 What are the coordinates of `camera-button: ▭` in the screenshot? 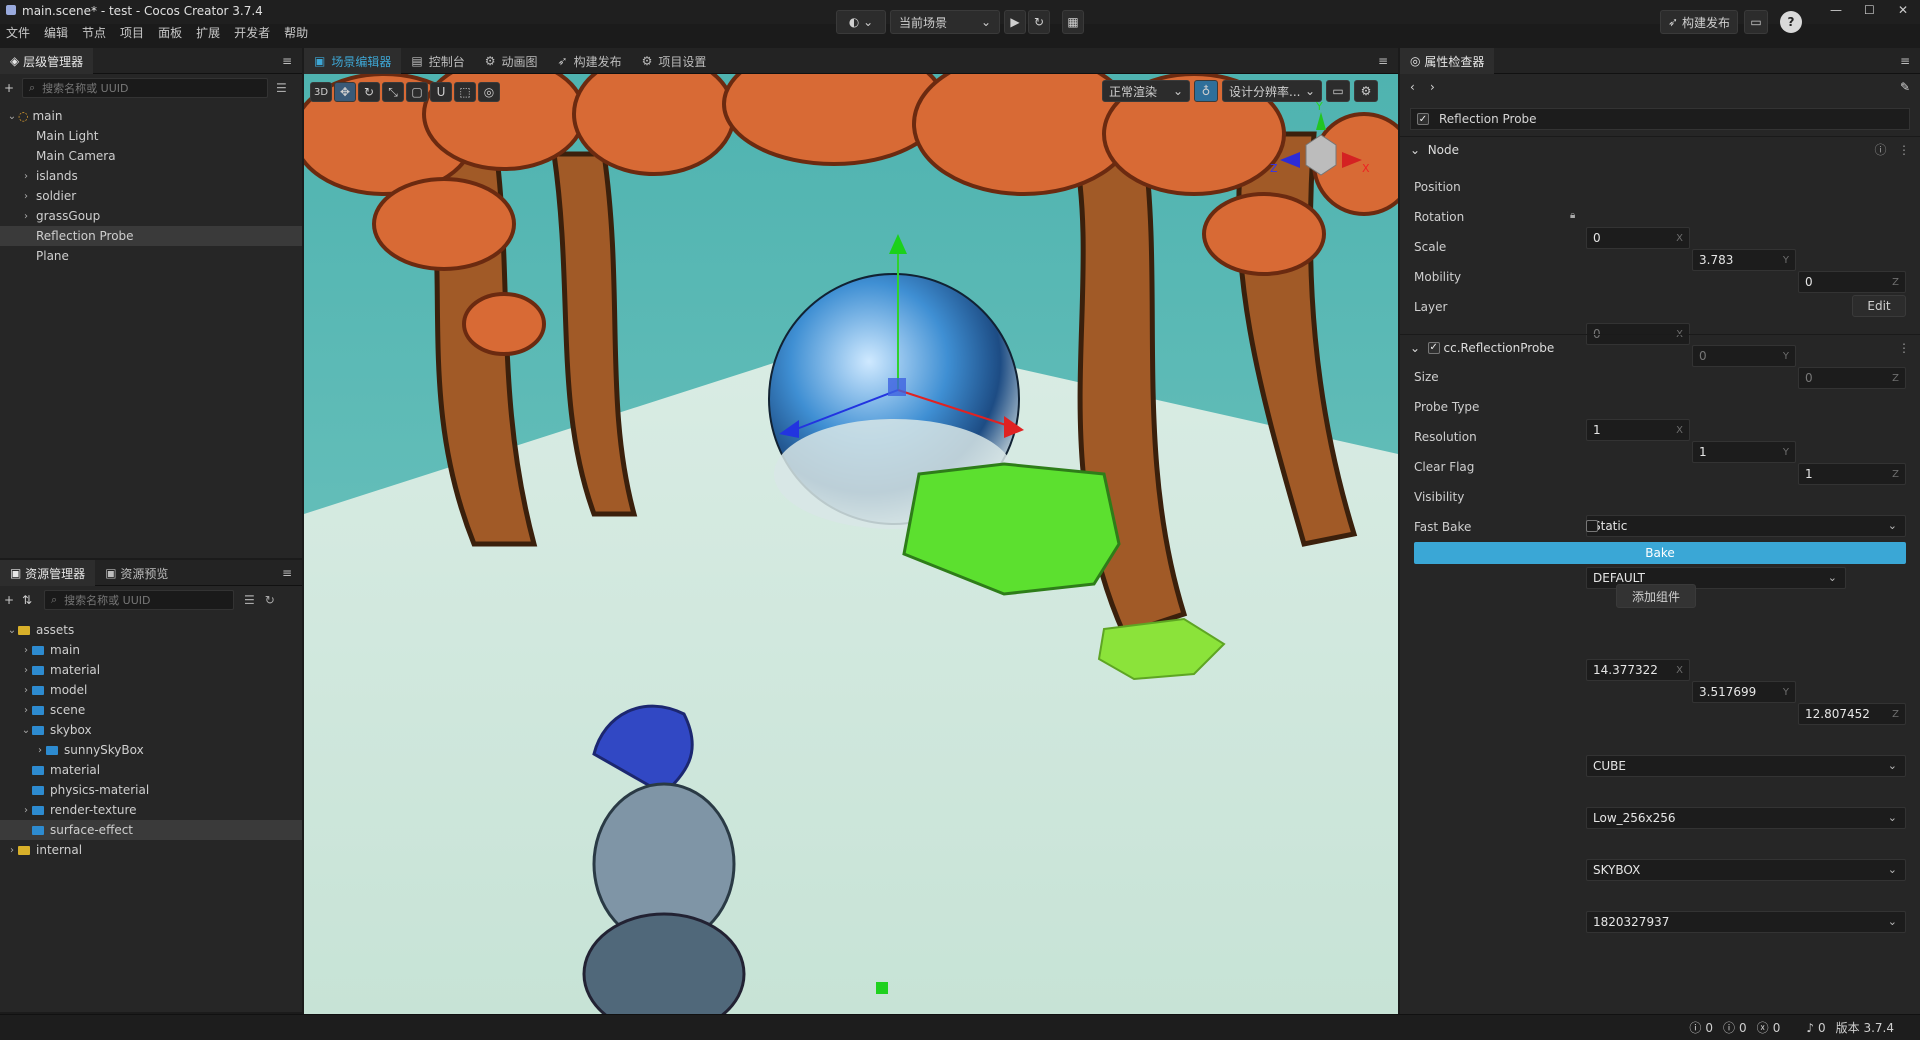 It's located at (1338, 91).